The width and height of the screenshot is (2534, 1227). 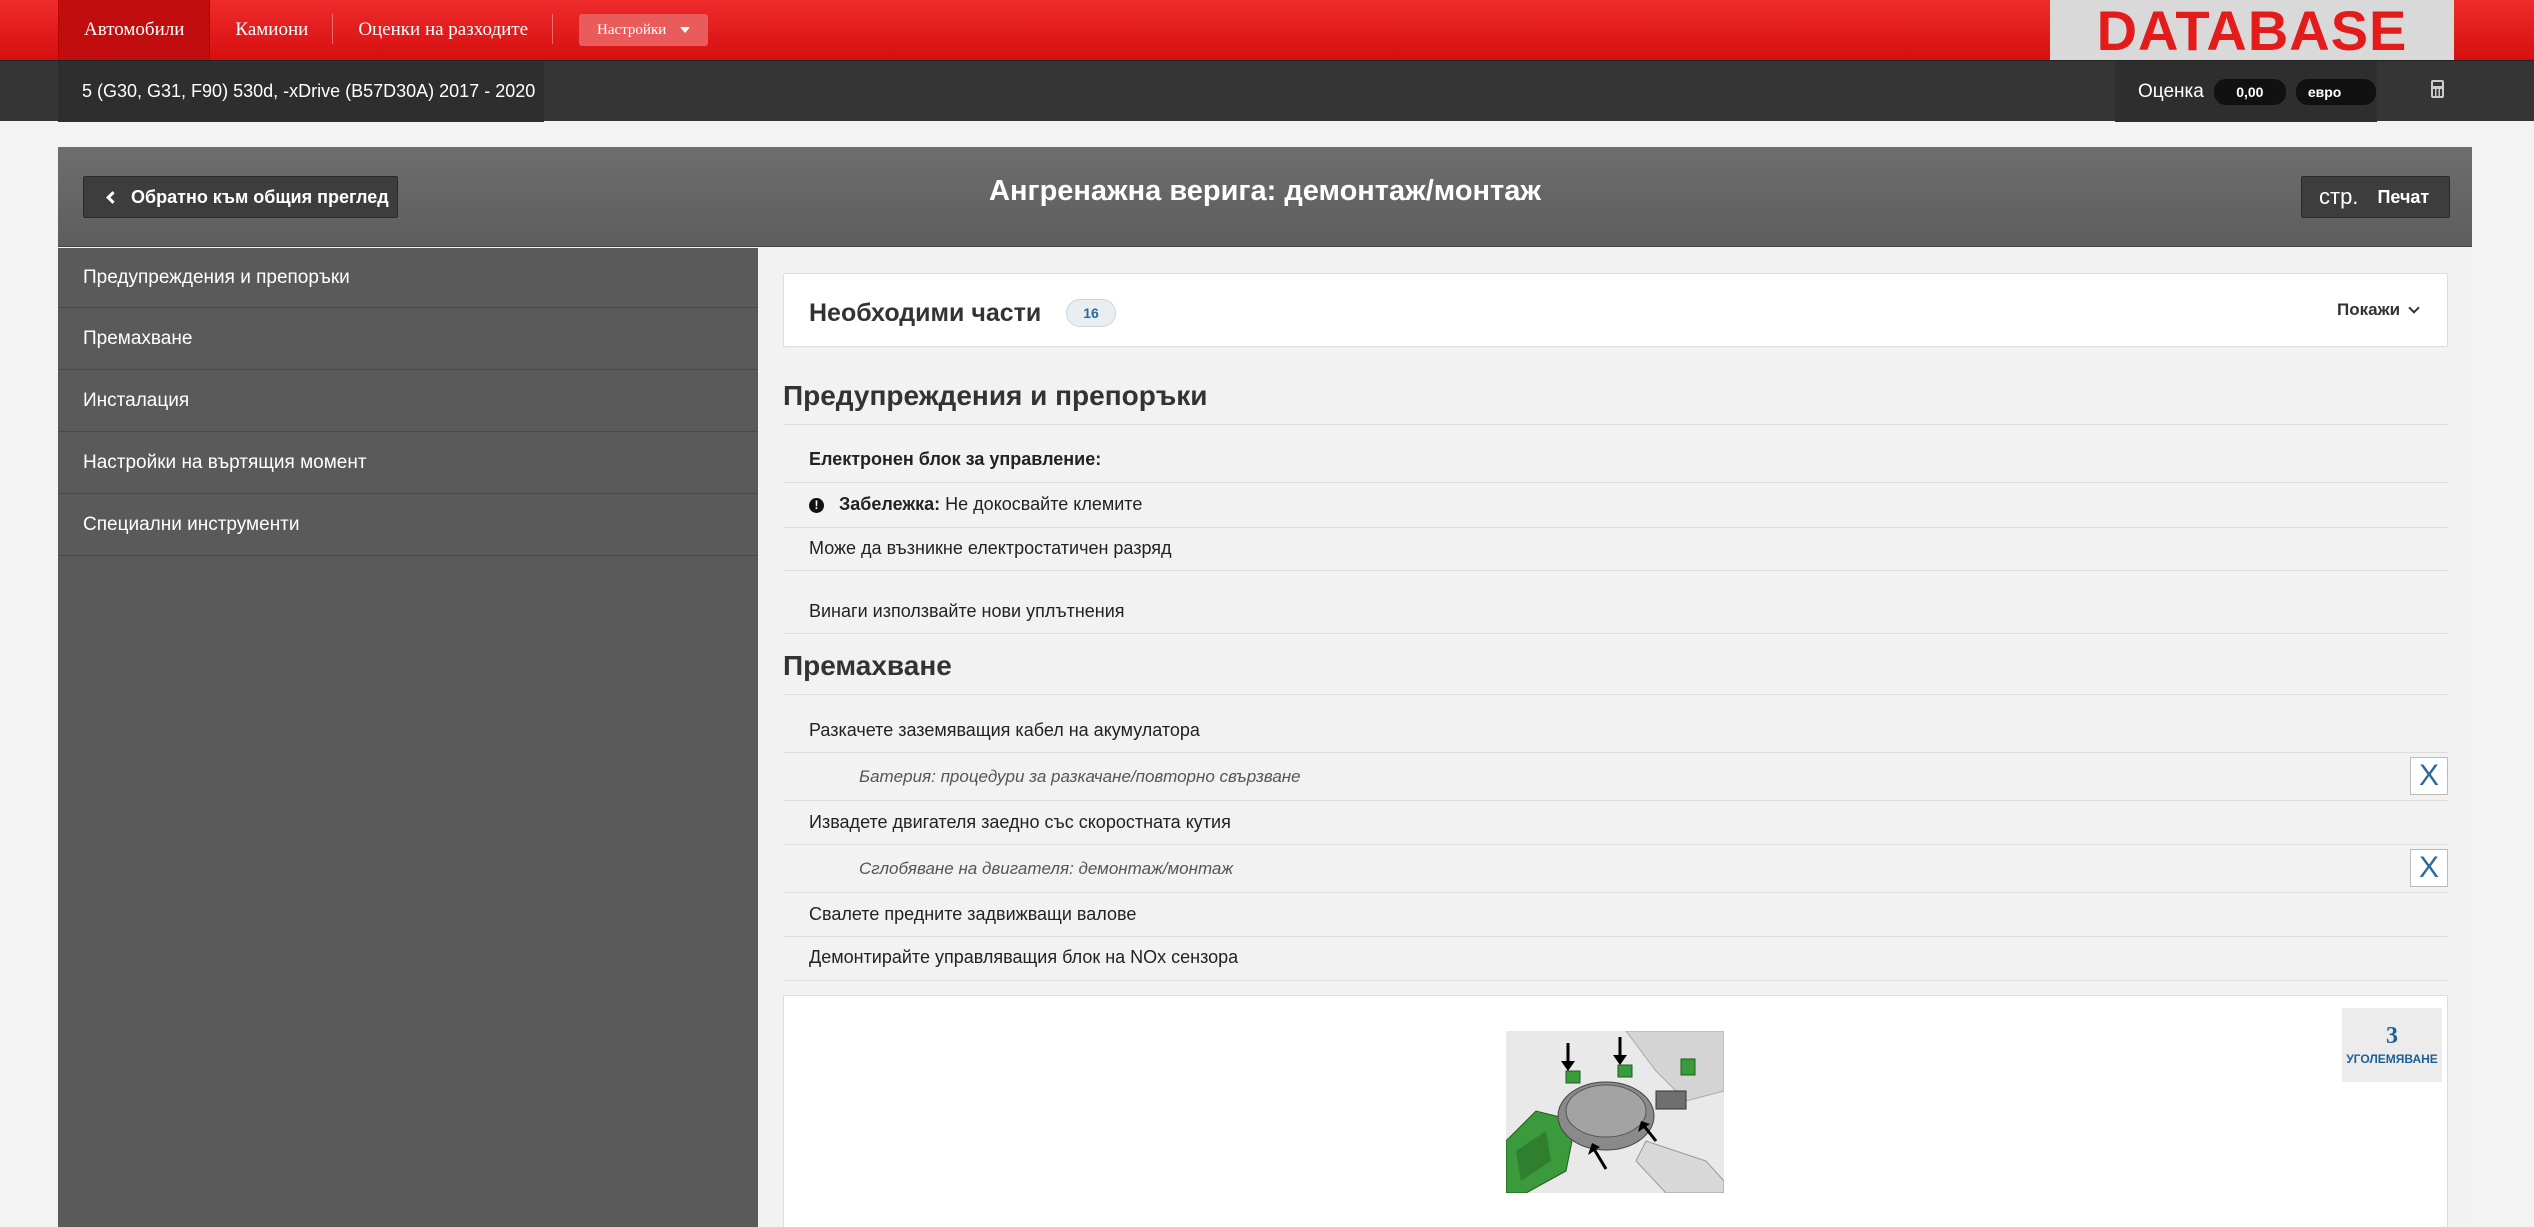 I want to click on chevron-down-icon, so click(x=2414, y=308).